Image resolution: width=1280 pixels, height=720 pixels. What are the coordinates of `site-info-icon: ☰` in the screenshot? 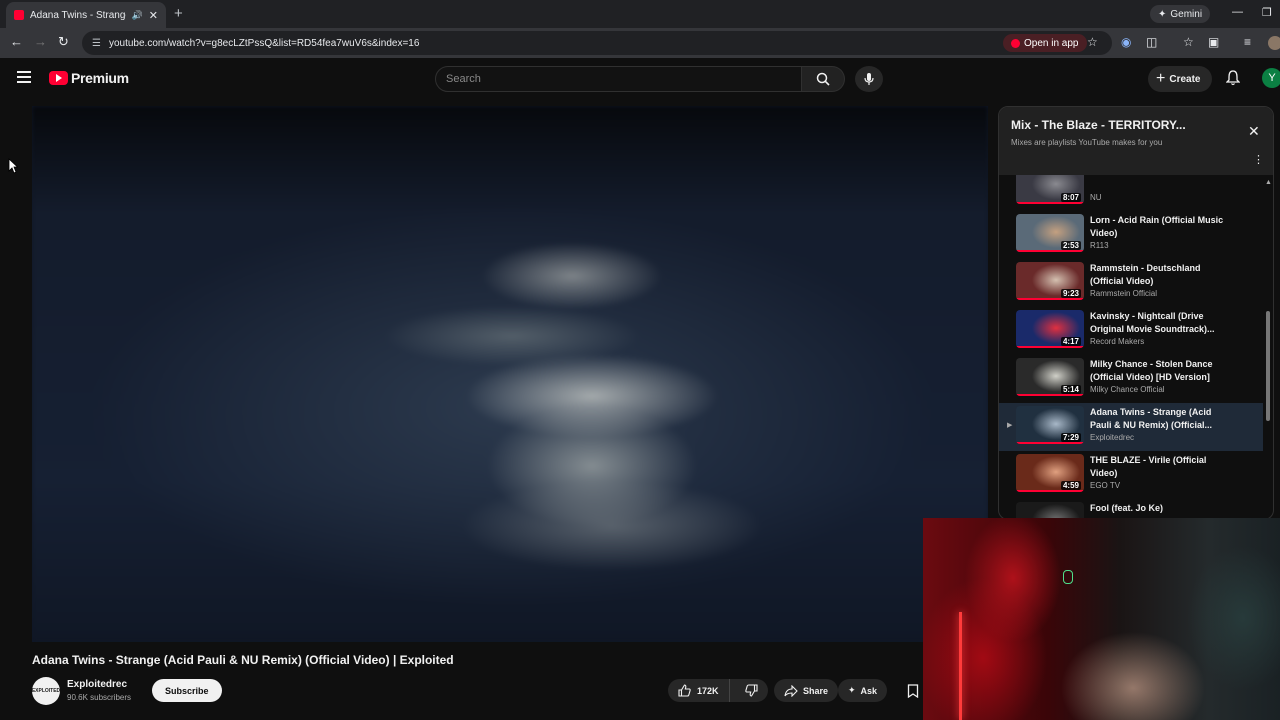 It's located at (96, 43).